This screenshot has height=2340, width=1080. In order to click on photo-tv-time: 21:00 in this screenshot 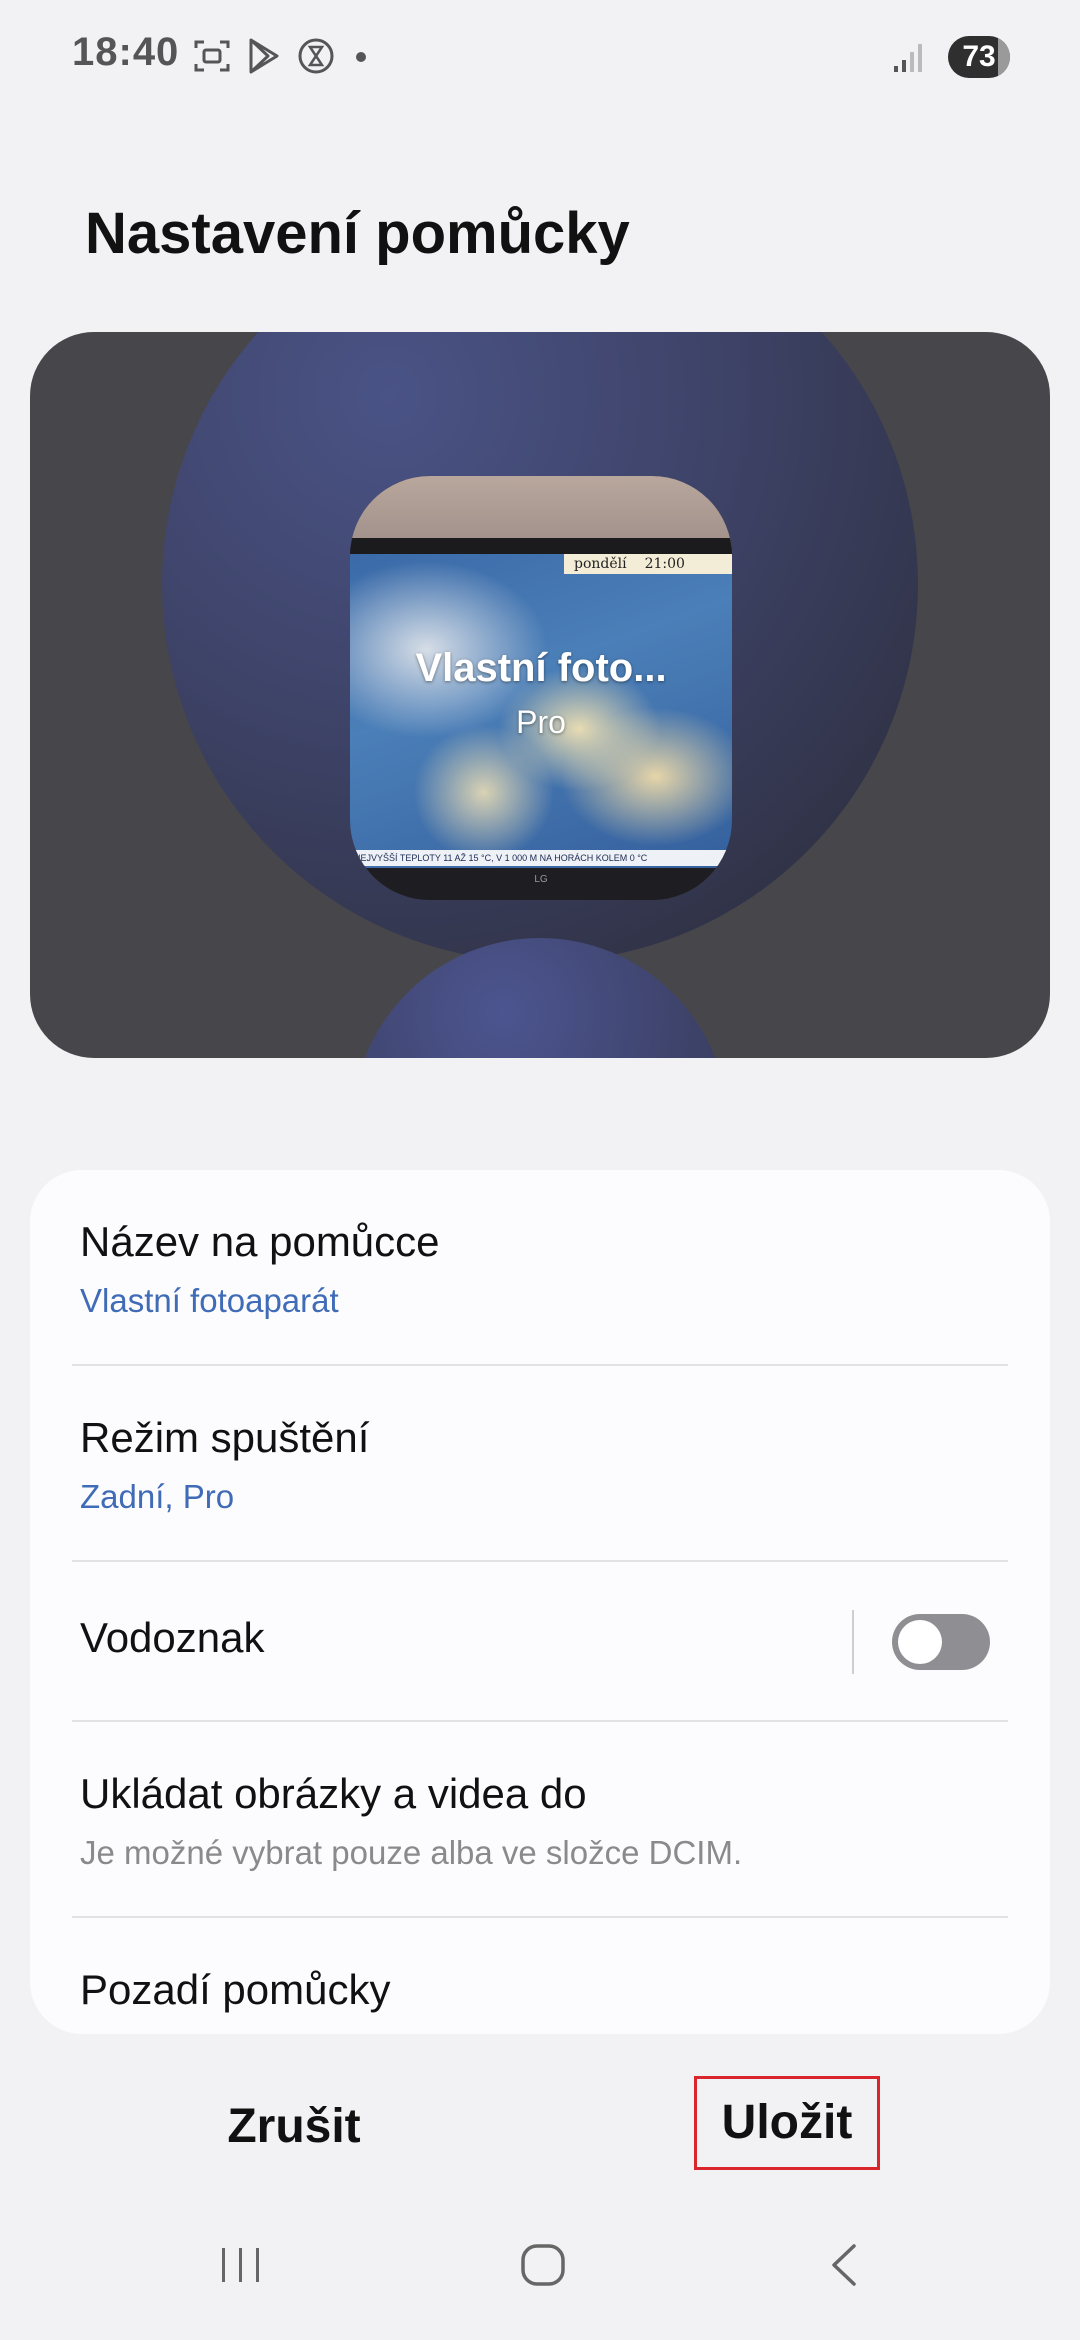, I will do `click(664, 564)`.